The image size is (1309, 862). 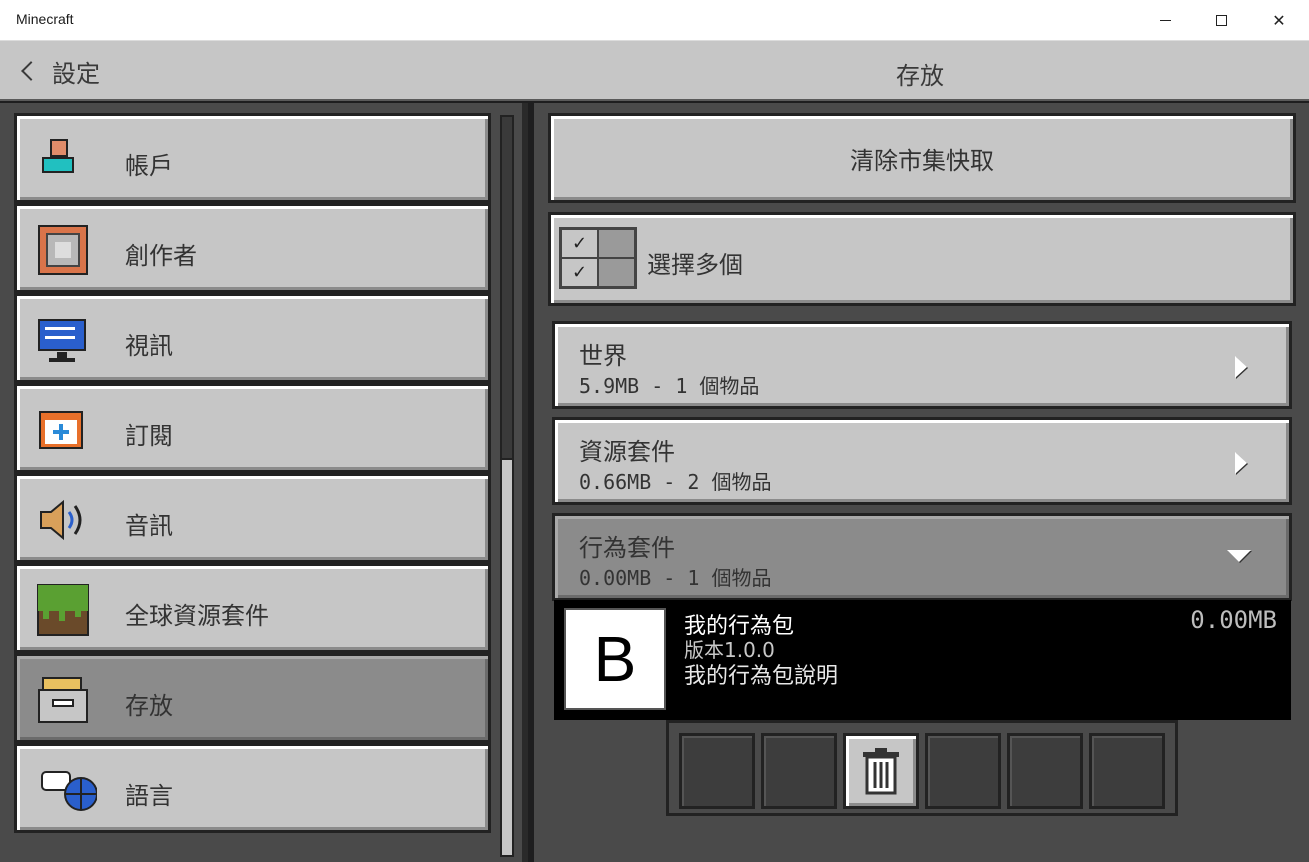 What do you see at coordinates (149, 526) in the screenshot?
I see `sidebar-item-label: 音訊` at bounding box center [149, 526].